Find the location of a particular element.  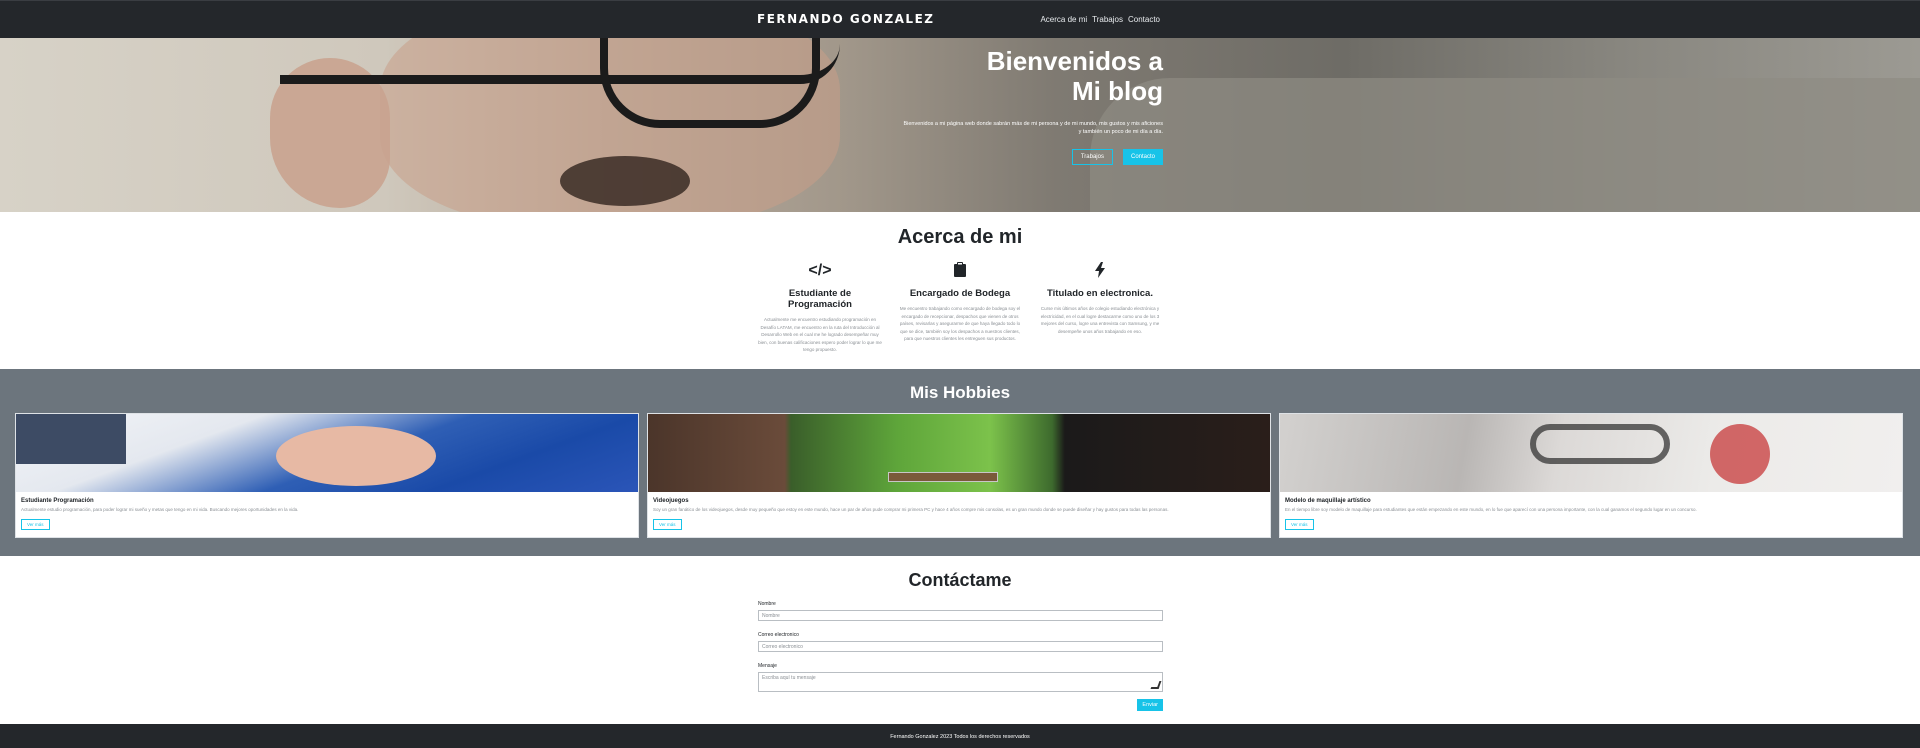

contacto-button: Contacto is located at coordinates (1142, 157).